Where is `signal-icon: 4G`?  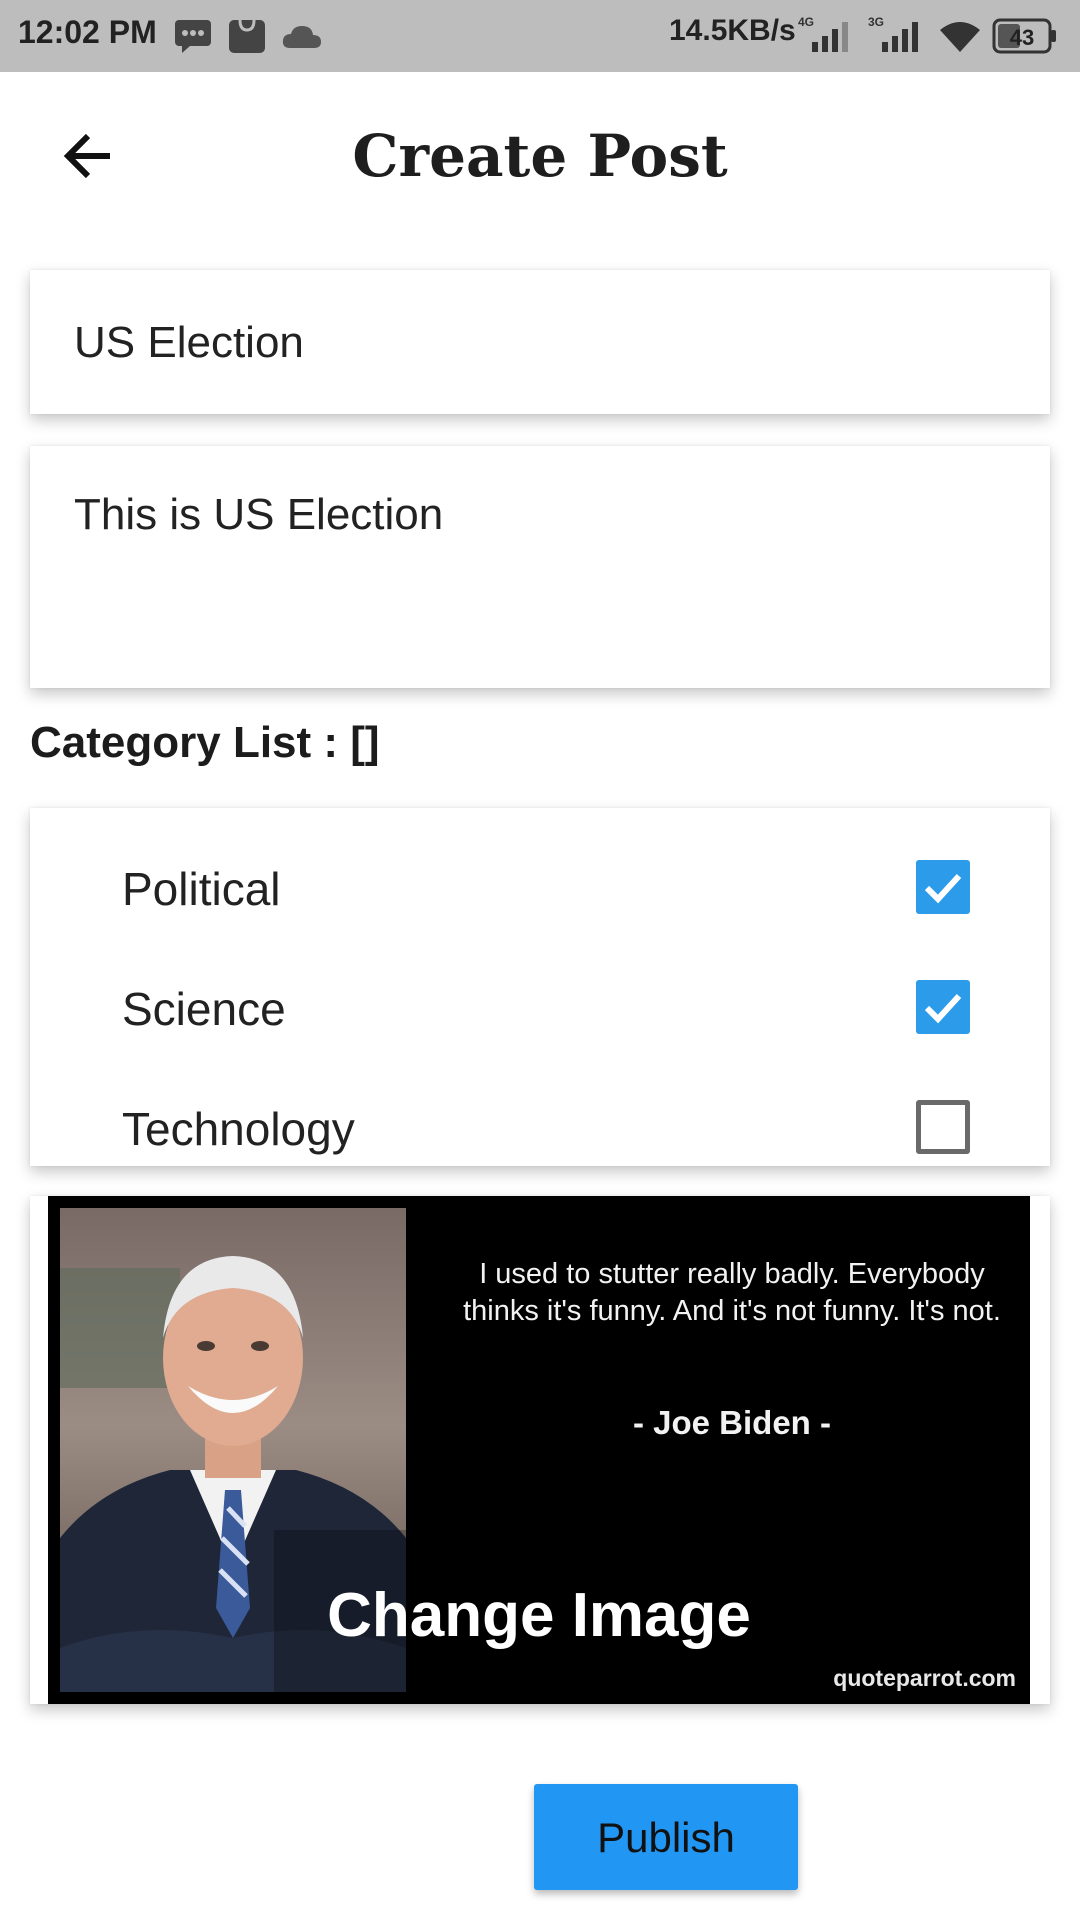
signal-icon: 4G is located at coordinates (828, 36).